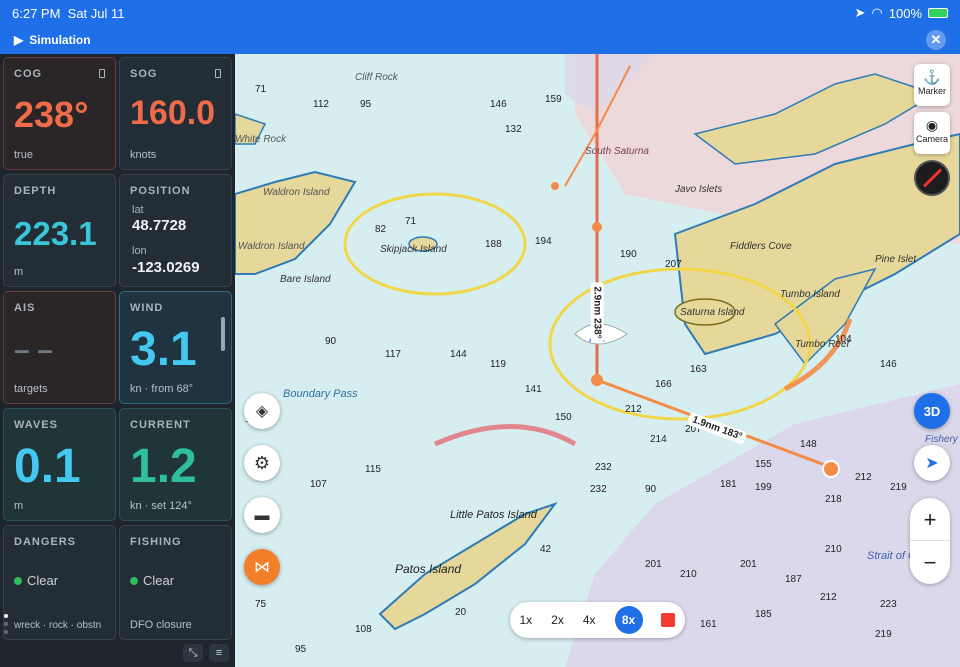 The image size is (960, 667). I want to click on destination-marker, so click(831, 469).